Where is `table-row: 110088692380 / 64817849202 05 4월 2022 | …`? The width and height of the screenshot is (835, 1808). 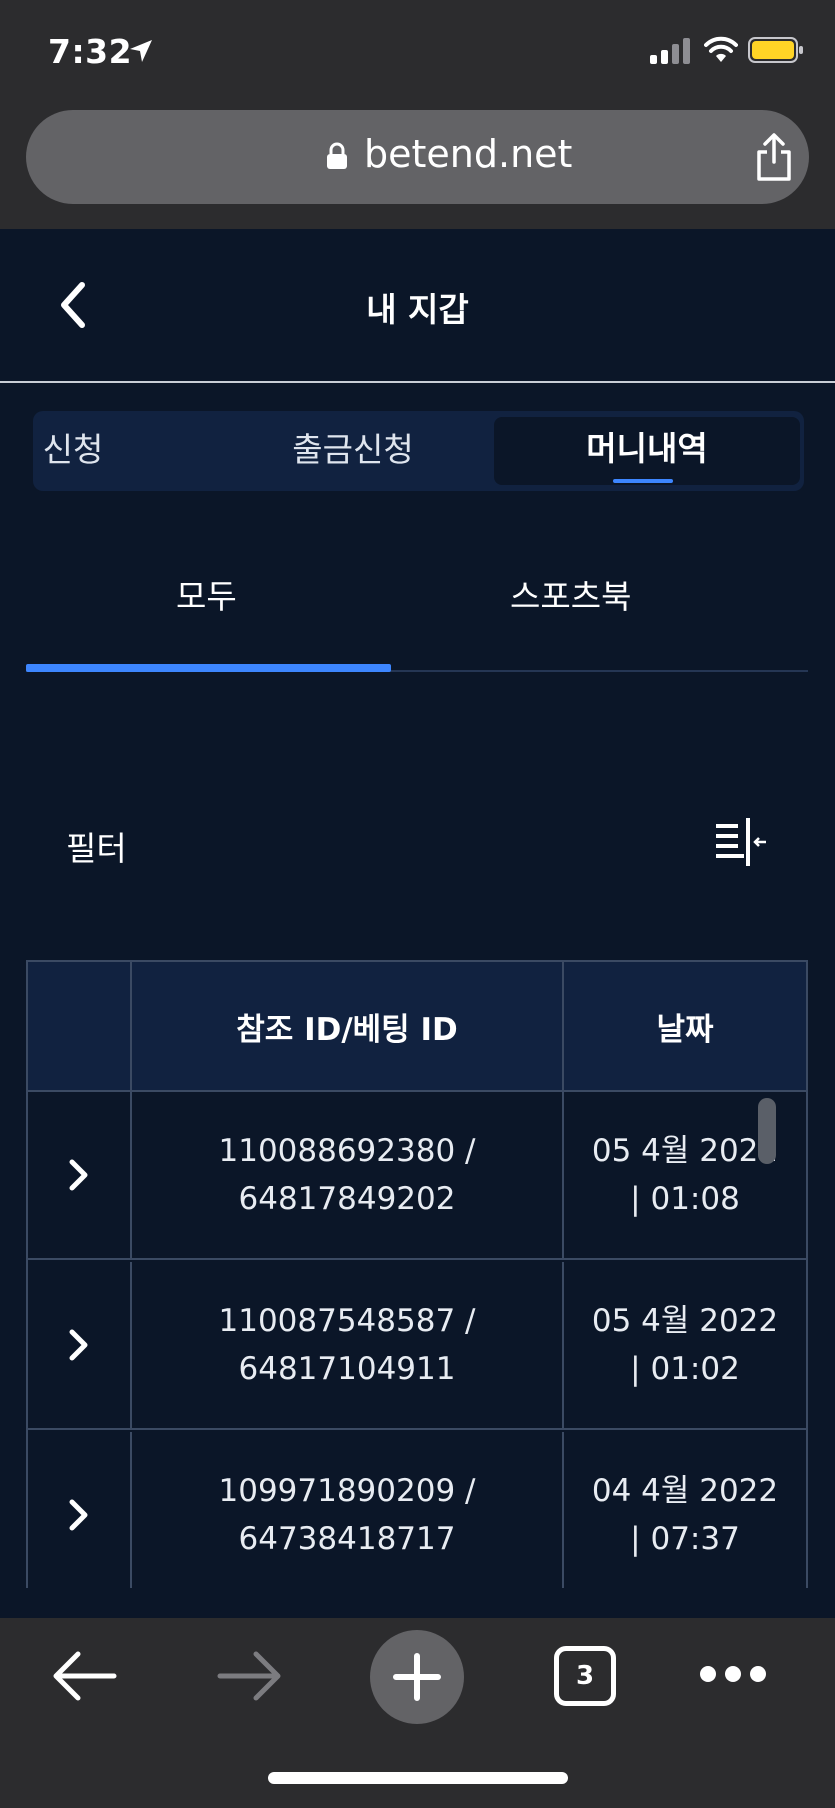 table-row: 110088692380 / 64817849202 05 4월 2022 | … is located at coordinates (417, 1176).